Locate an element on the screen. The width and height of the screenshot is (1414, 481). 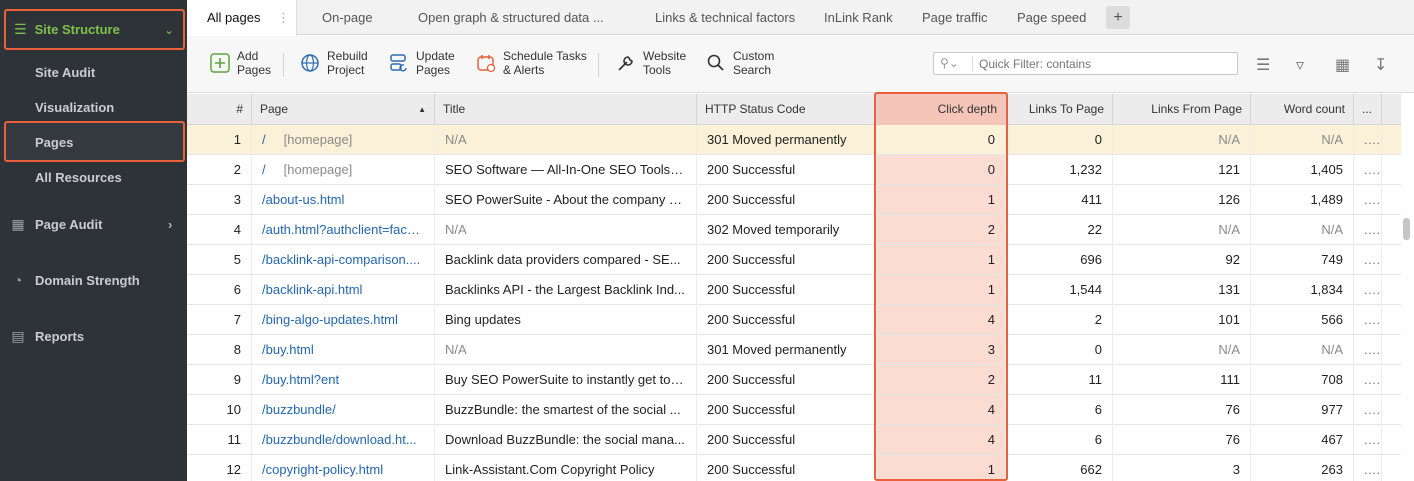
vertical-scrollbar-thumb is located at coordinates (1406, 229).